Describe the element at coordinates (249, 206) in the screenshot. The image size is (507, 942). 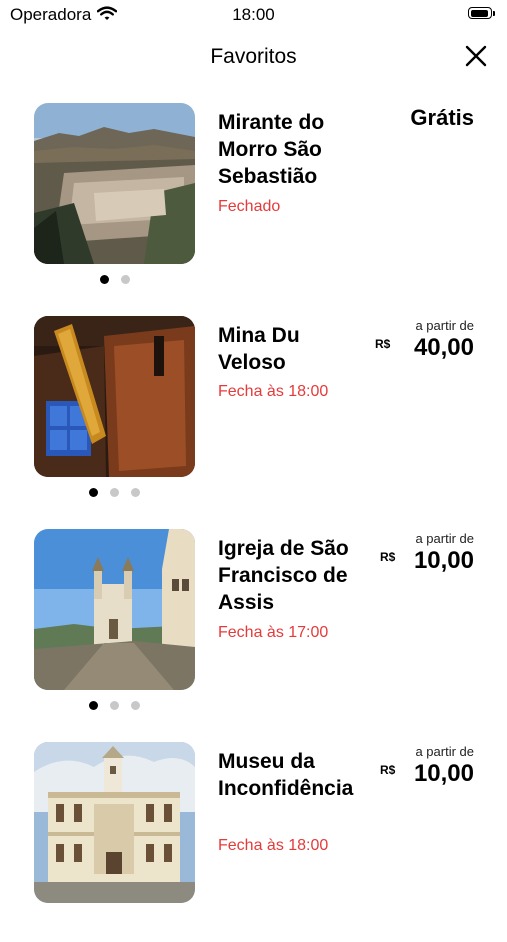
I see `opening-status: Fechado` at that location.